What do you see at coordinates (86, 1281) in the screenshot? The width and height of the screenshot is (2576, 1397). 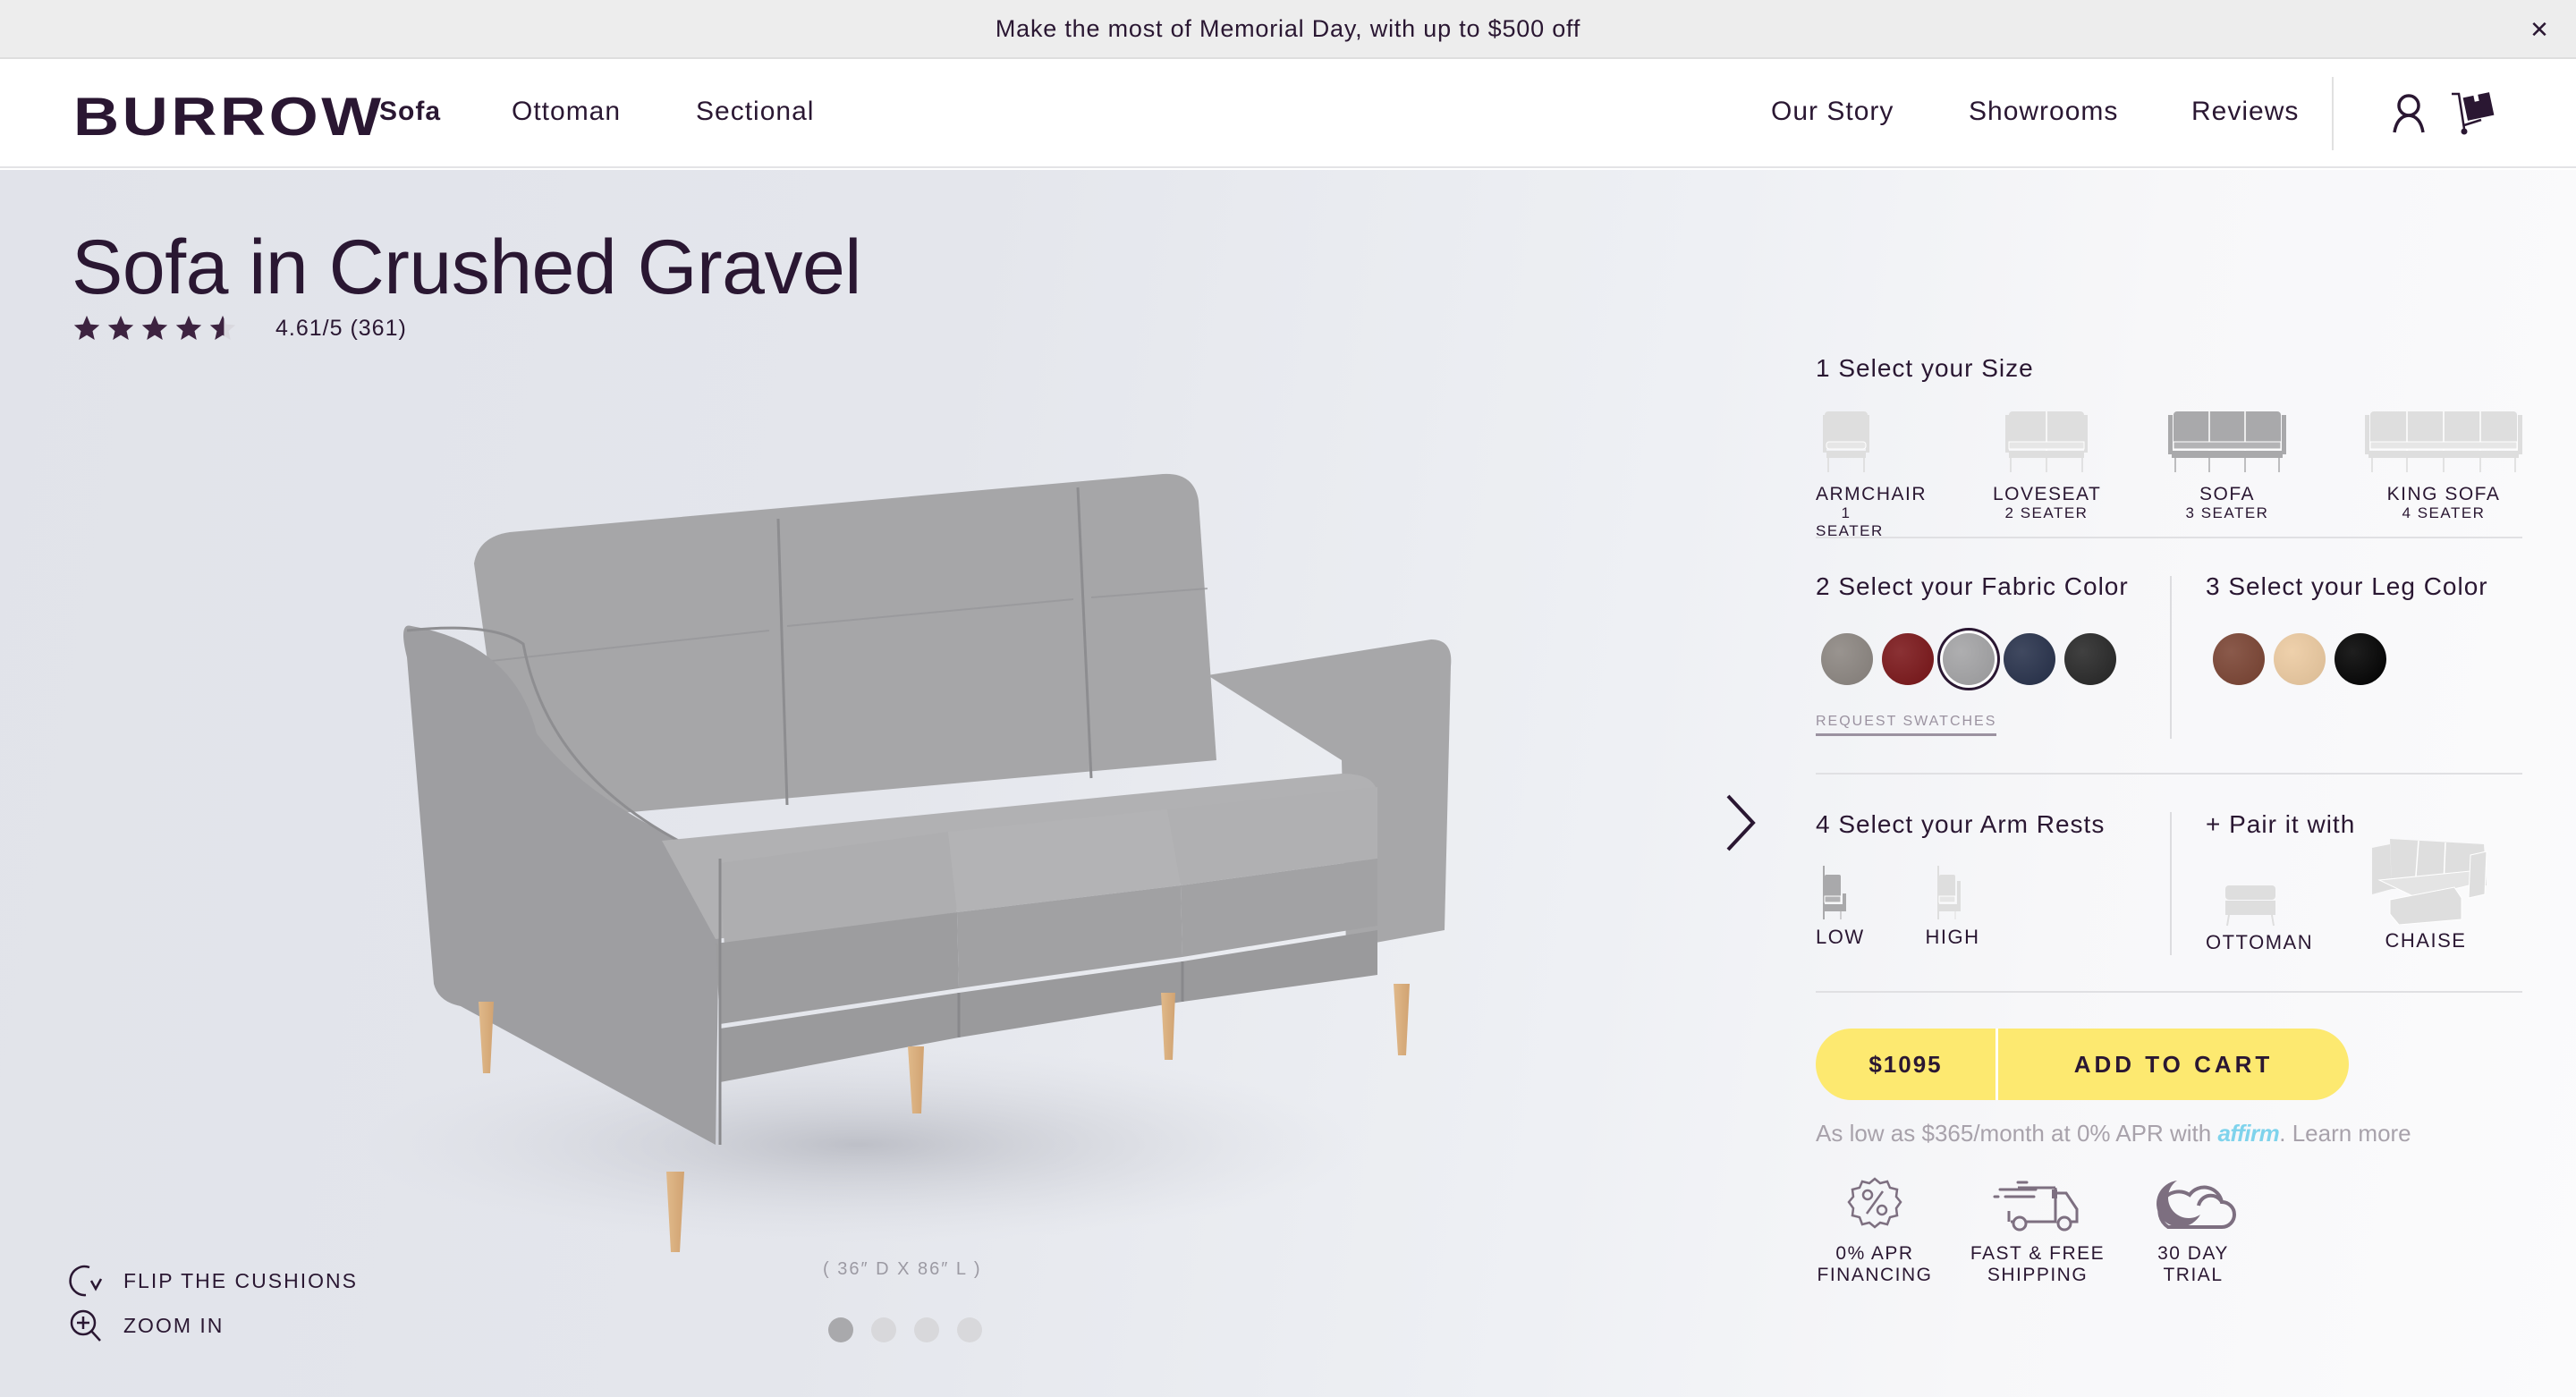 I see `rotate-icon` at bounding box center [86, 1281].